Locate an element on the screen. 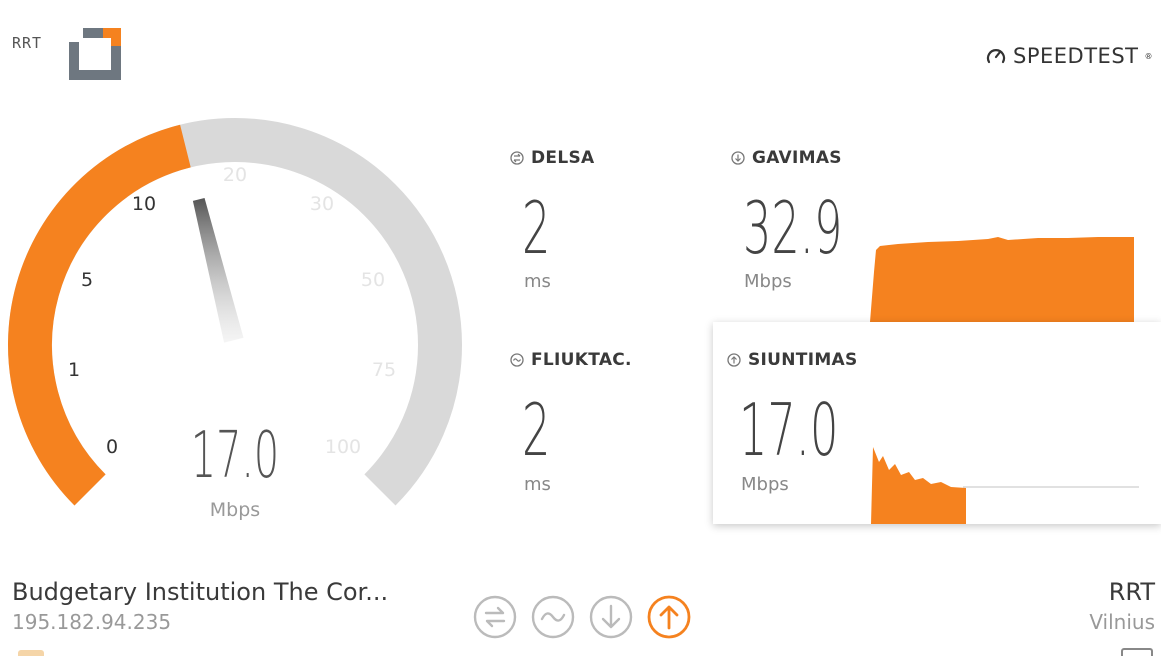 This screenshot has height=656, width=1161. ping-label-text: DELSA is located at coordinates (563, 158).